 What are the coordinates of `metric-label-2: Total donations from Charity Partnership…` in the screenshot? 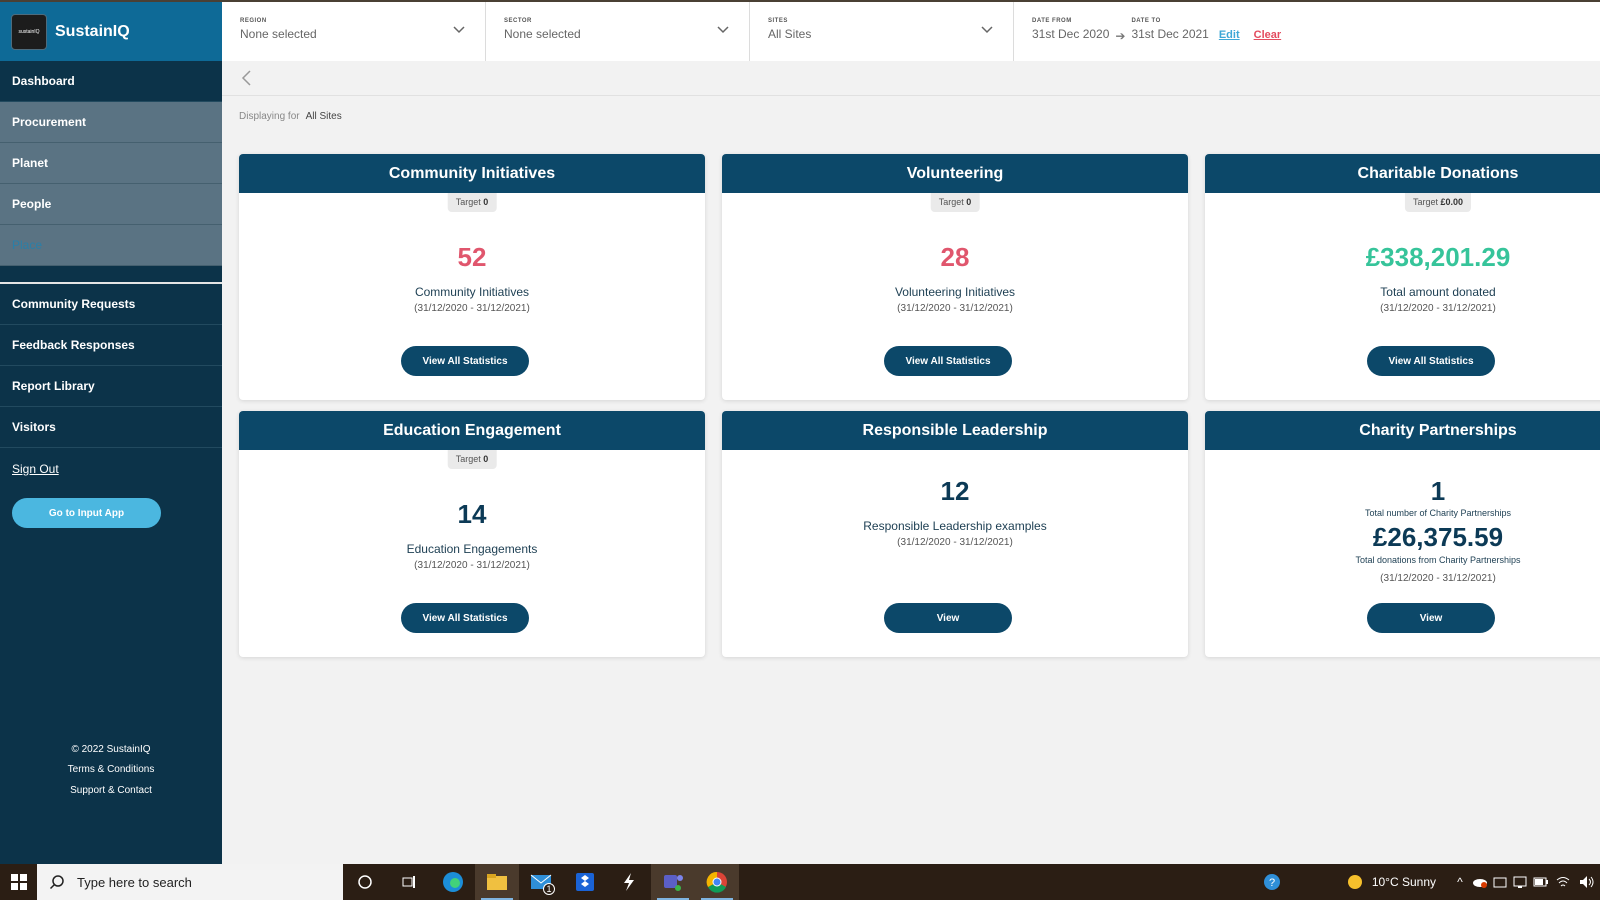 It's located at (1438, 560).